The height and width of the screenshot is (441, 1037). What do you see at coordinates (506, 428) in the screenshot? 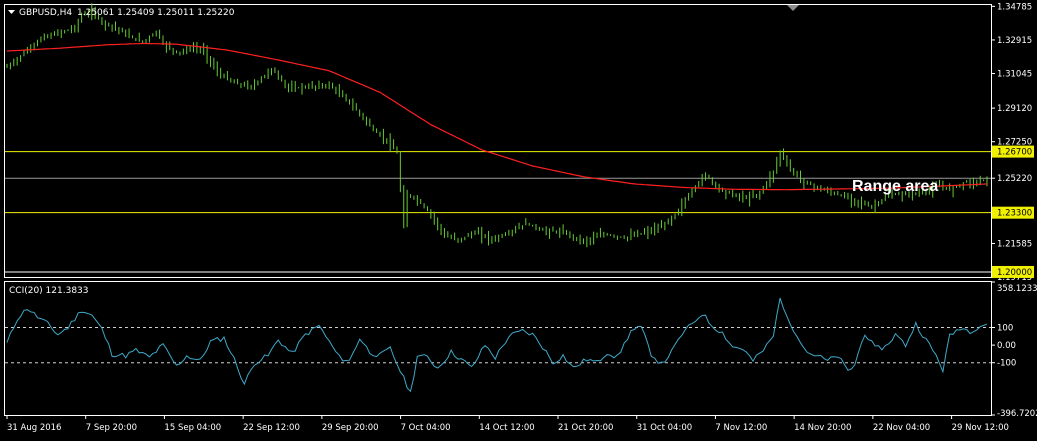
I see `time-axis-label: 14 Oct 12:00` at bounding box center [506, 428].